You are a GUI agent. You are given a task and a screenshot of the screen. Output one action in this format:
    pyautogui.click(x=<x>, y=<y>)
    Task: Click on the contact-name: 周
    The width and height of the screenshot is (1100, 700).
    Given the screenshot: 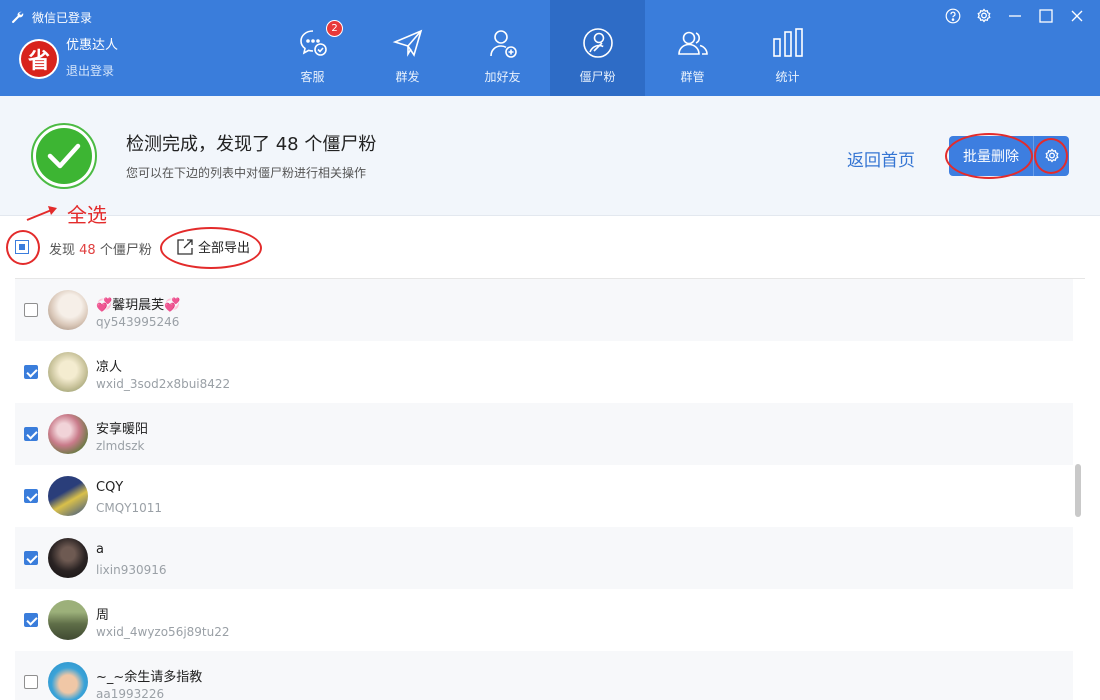 What is the action you would take?
    pyautogui.click(x=103, y=615)
    